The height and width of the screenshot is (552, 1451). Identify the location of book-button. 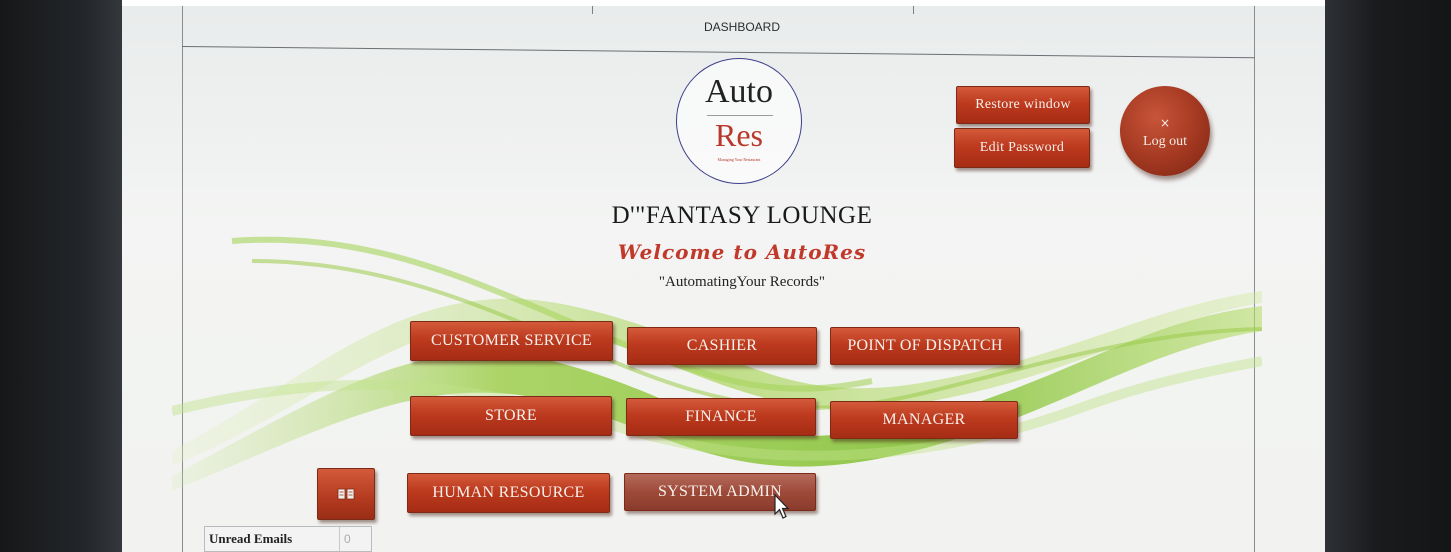
(346, 494).